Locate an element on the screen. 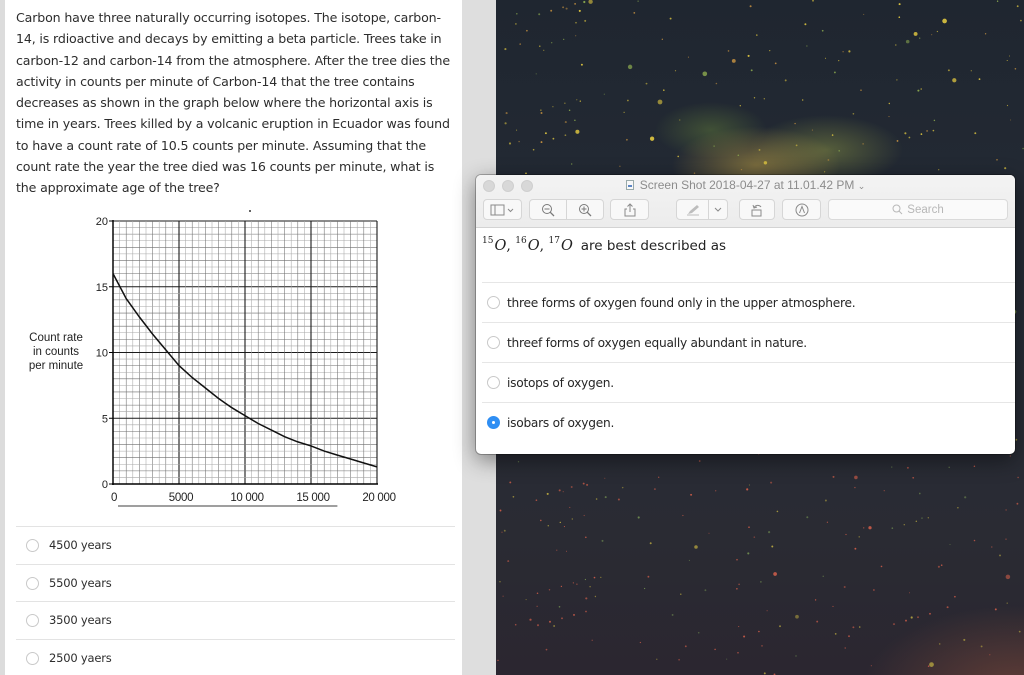 This screenshot has height=675, width=1024. rotate-button is located at coordinates (757, 209).